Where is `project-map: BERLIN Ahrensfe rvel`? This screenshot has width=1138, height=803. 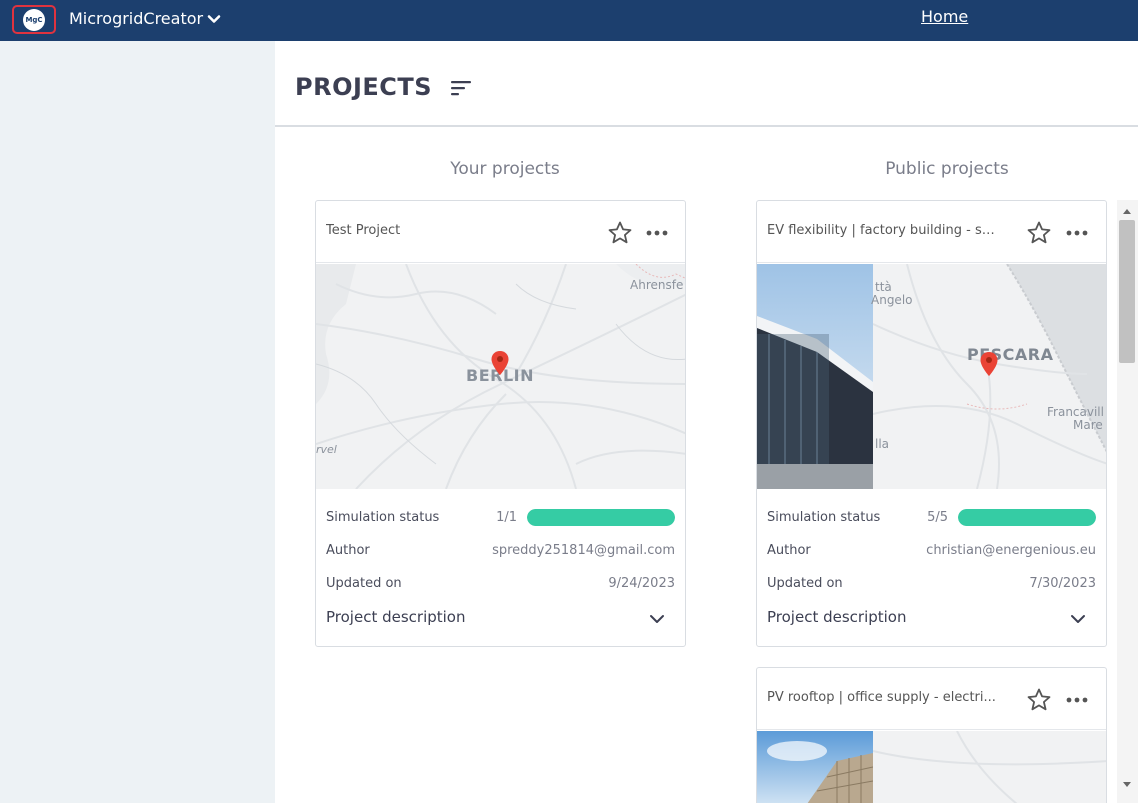
project-map: BERLIN Ahrensfe rvel is located at coordinates (500, 376).